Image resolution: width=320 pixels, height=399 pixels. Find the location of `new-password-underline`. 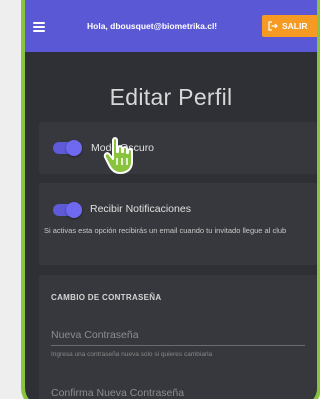

new-password-underline is located at coordinates (178, 345).